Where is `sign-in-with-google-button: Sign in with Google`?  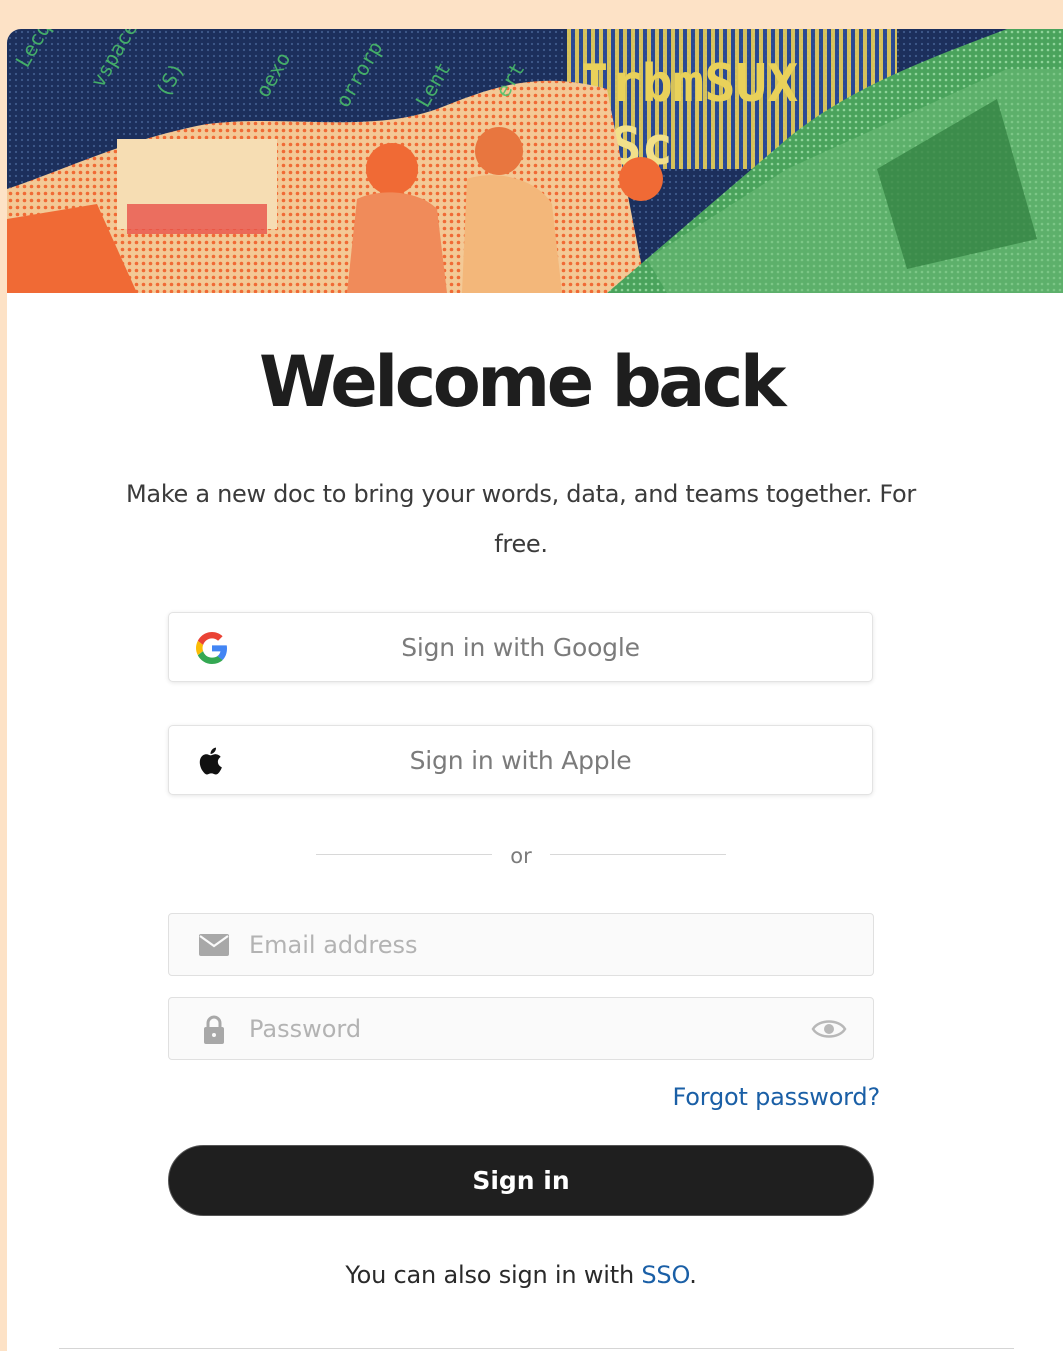 sign-in-with-google-button: Sign in with Google is located at coordinates (520, 647).